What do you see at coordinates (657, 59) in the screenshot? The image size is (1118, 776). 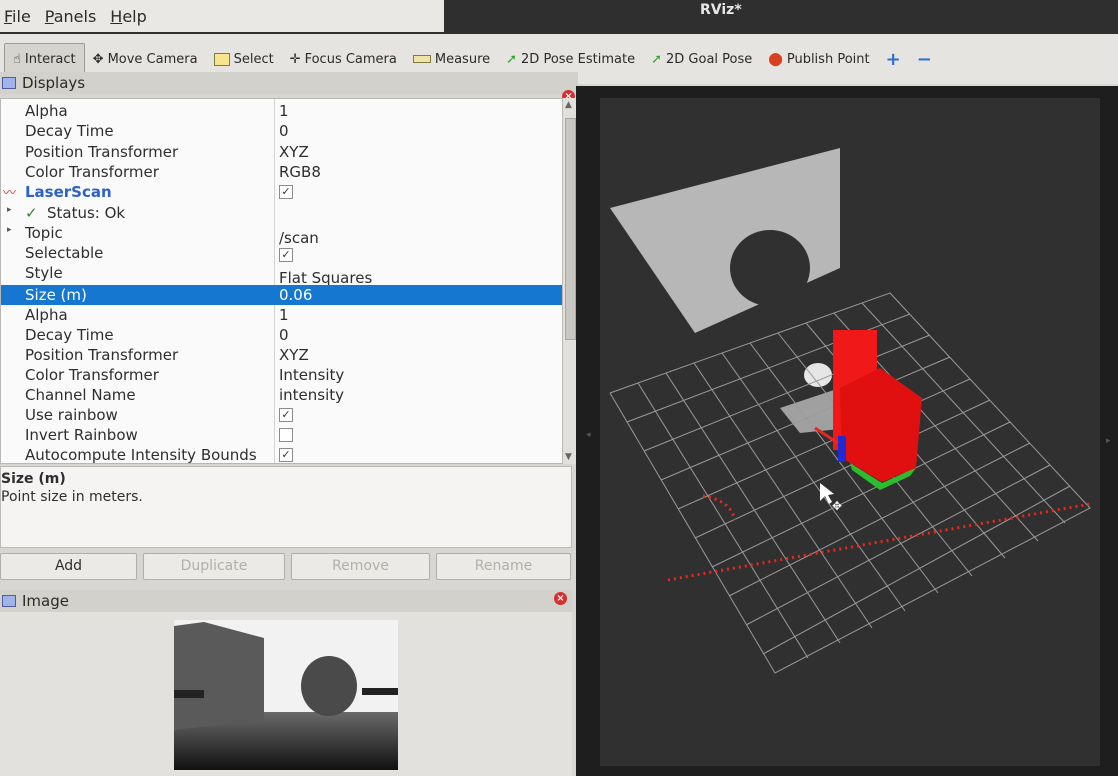 I see `goal-arrow-icon: ➚` at bounding box center [657, 59].